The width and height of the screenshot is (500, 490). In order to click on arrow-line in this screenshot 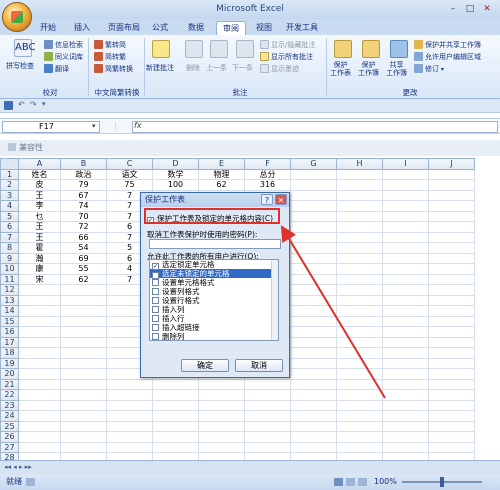, I will do `click(333, 312)`.